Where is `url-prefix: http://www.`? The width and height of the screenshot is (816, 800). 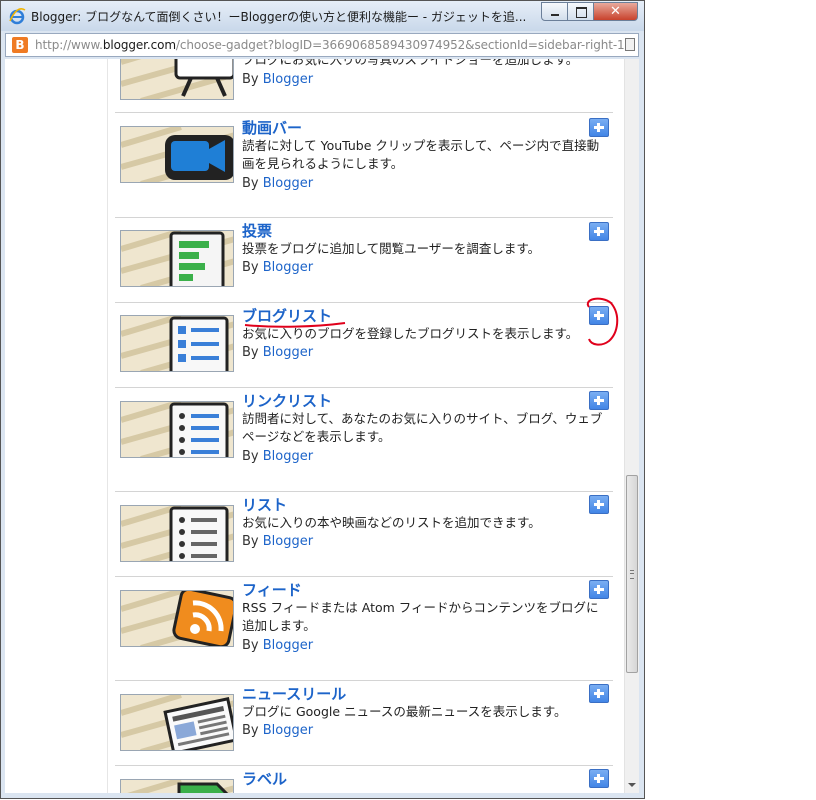 url-prefix: http://www. is located at coordinates (69, 45).